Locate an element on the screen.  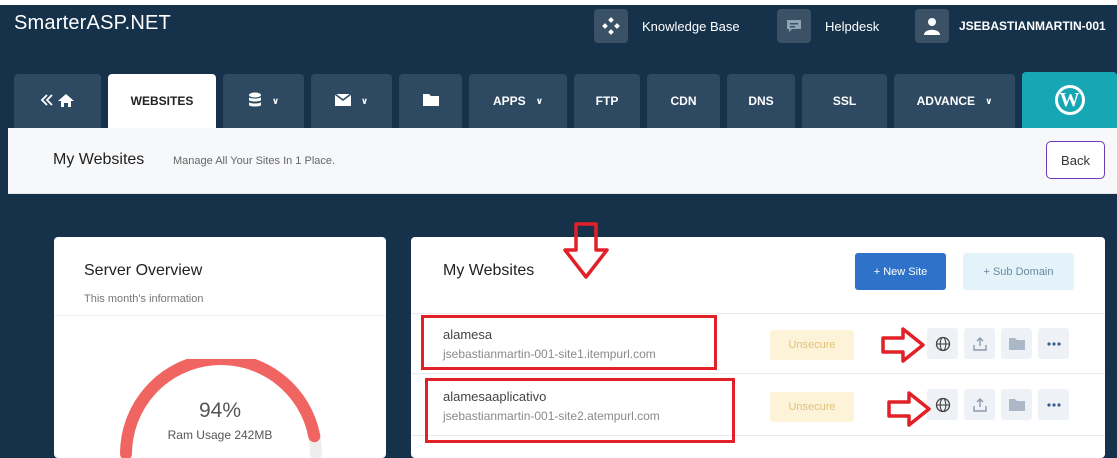
knowledge-base-link: Knowledge Base is located at coordinates (667, 26).